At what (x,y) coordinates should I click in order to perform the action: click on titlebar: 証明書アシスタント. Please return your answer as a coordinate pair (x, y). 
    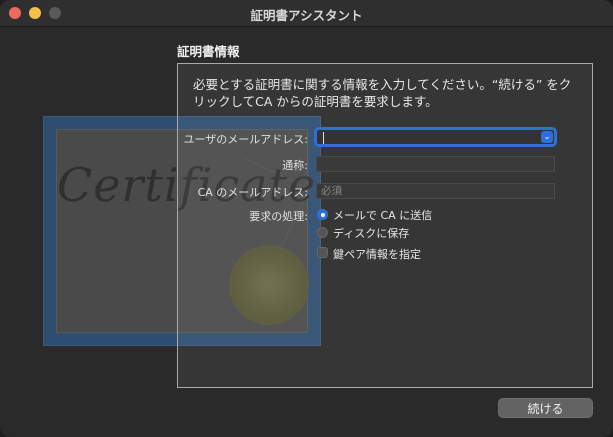
    Looking at the image, I should click on (306, 13).